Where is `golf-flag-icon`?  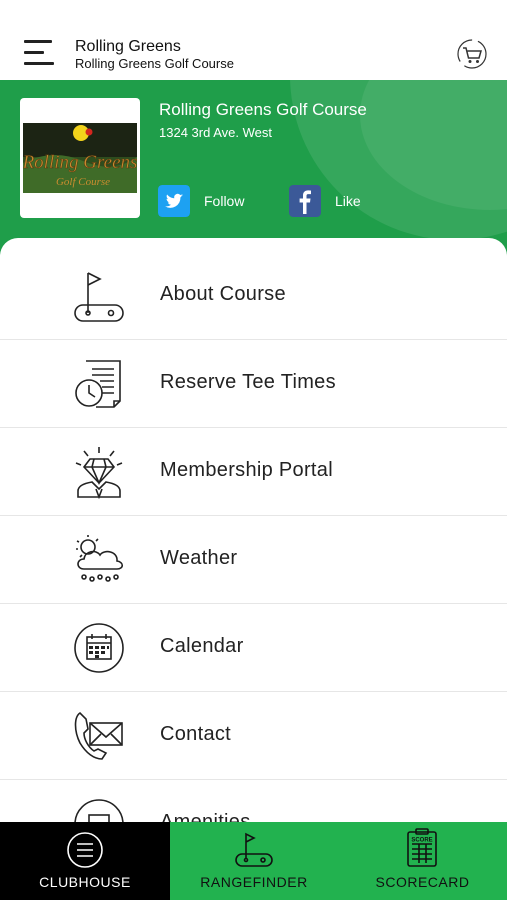 golf-flag-icon is located at coordinates (99, 297).